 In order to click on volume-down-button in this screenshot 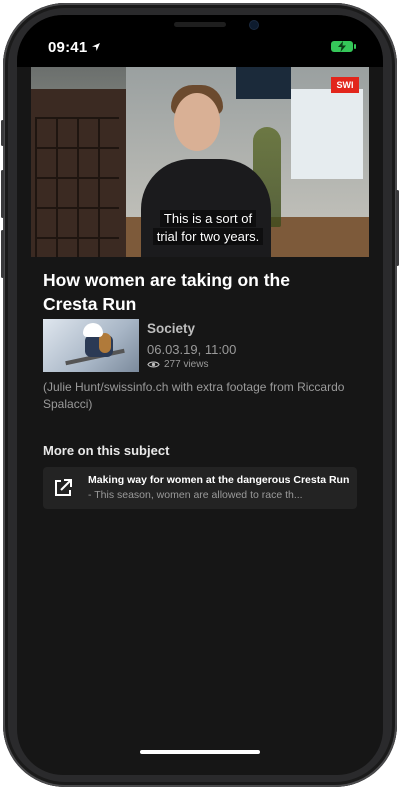, I will do `click(2, 254)`.